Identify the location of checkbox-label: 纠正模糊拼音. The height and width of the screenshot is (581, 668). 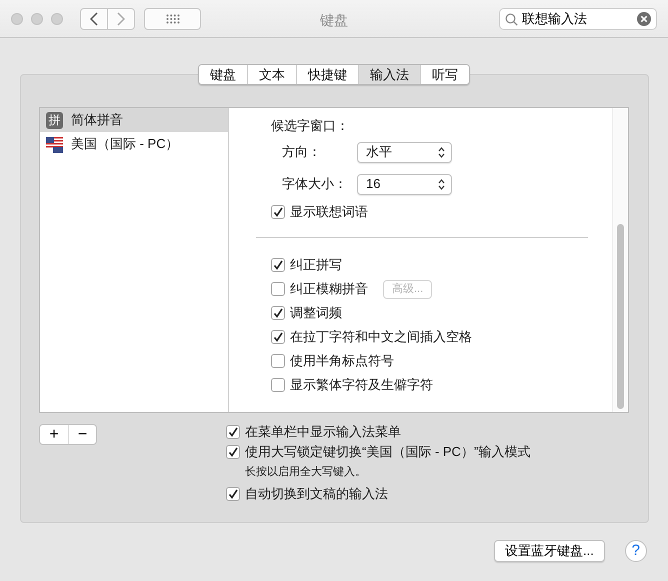
(329, 289).